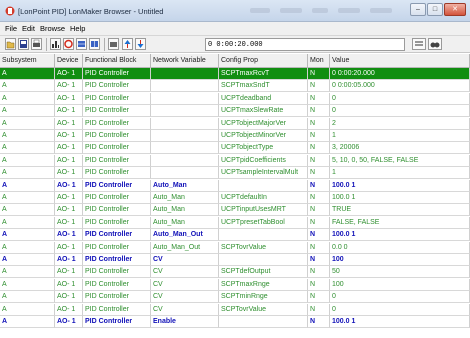 The width and height of the screenshot is (470, 338). What do you see at coordinates (263, 61) in the screenshot?
I see `header-config-prop: Config Prop` at bounding box center [263, 61].